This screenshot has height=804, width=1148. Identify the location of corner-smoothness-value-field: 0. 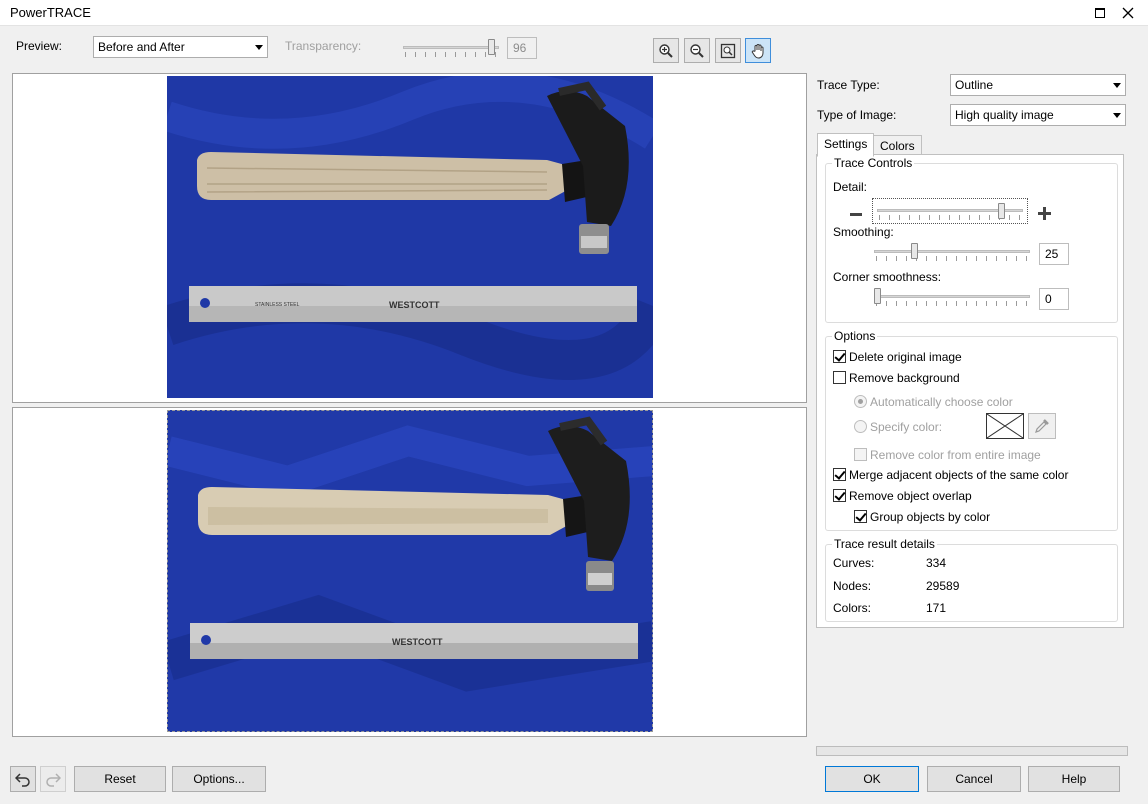
(1054, 299).